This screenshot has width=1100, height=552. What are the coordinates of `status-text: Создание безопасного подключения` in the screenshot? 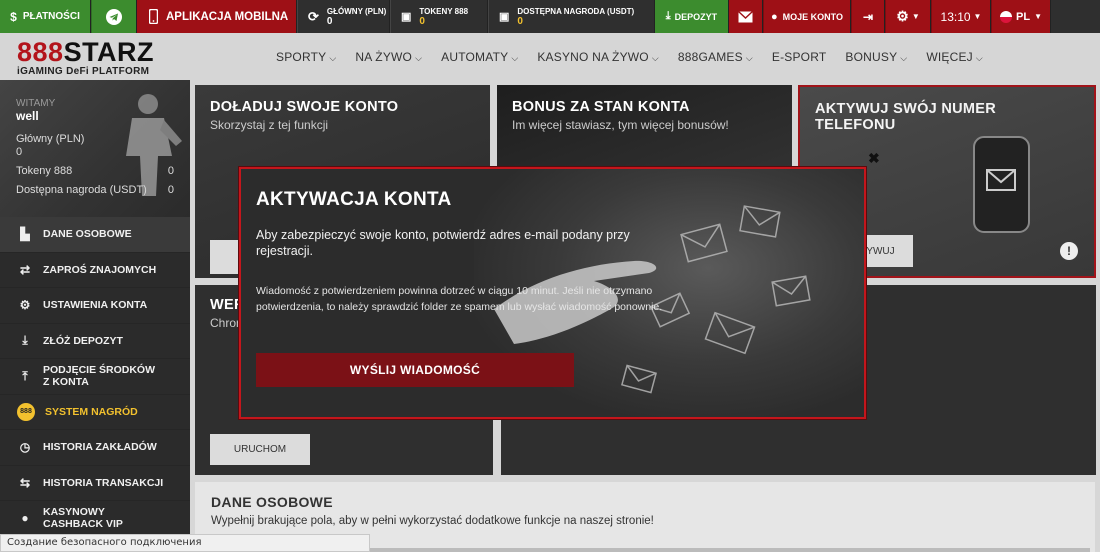 It's located at (104, 542).